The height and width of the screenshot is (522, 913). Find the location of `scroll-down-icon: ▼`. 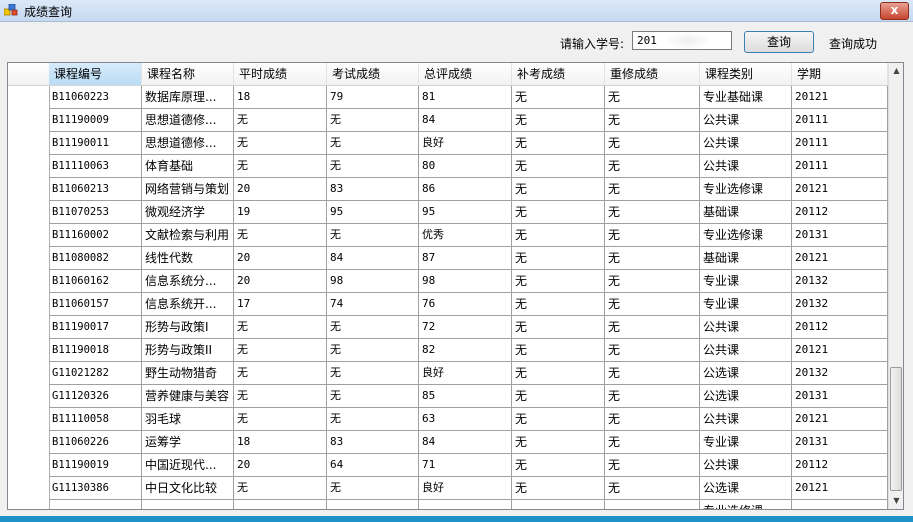

scroll-down-icon: ▼ is located at coordinates (896, 501).